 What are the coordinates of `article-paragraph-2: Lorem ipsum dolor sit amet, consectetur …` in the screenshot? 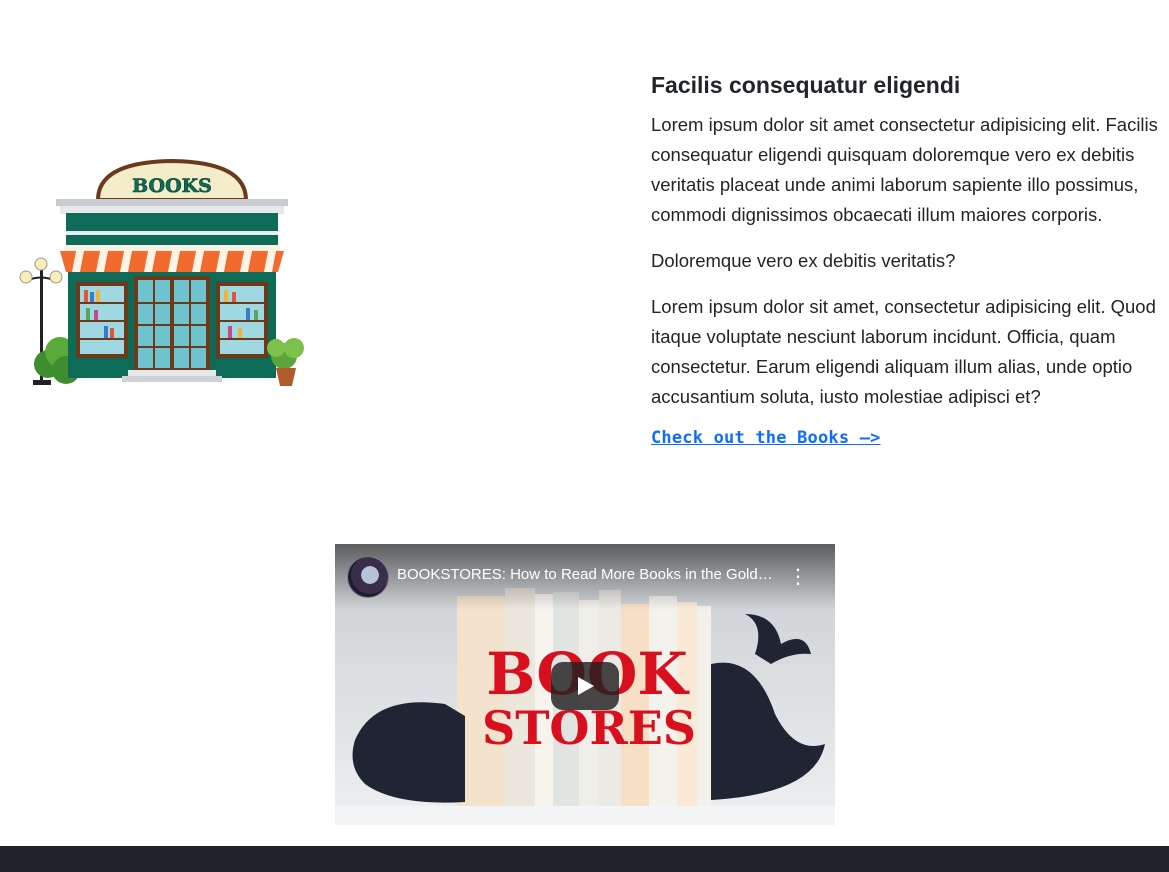 It's located at (903, 351).